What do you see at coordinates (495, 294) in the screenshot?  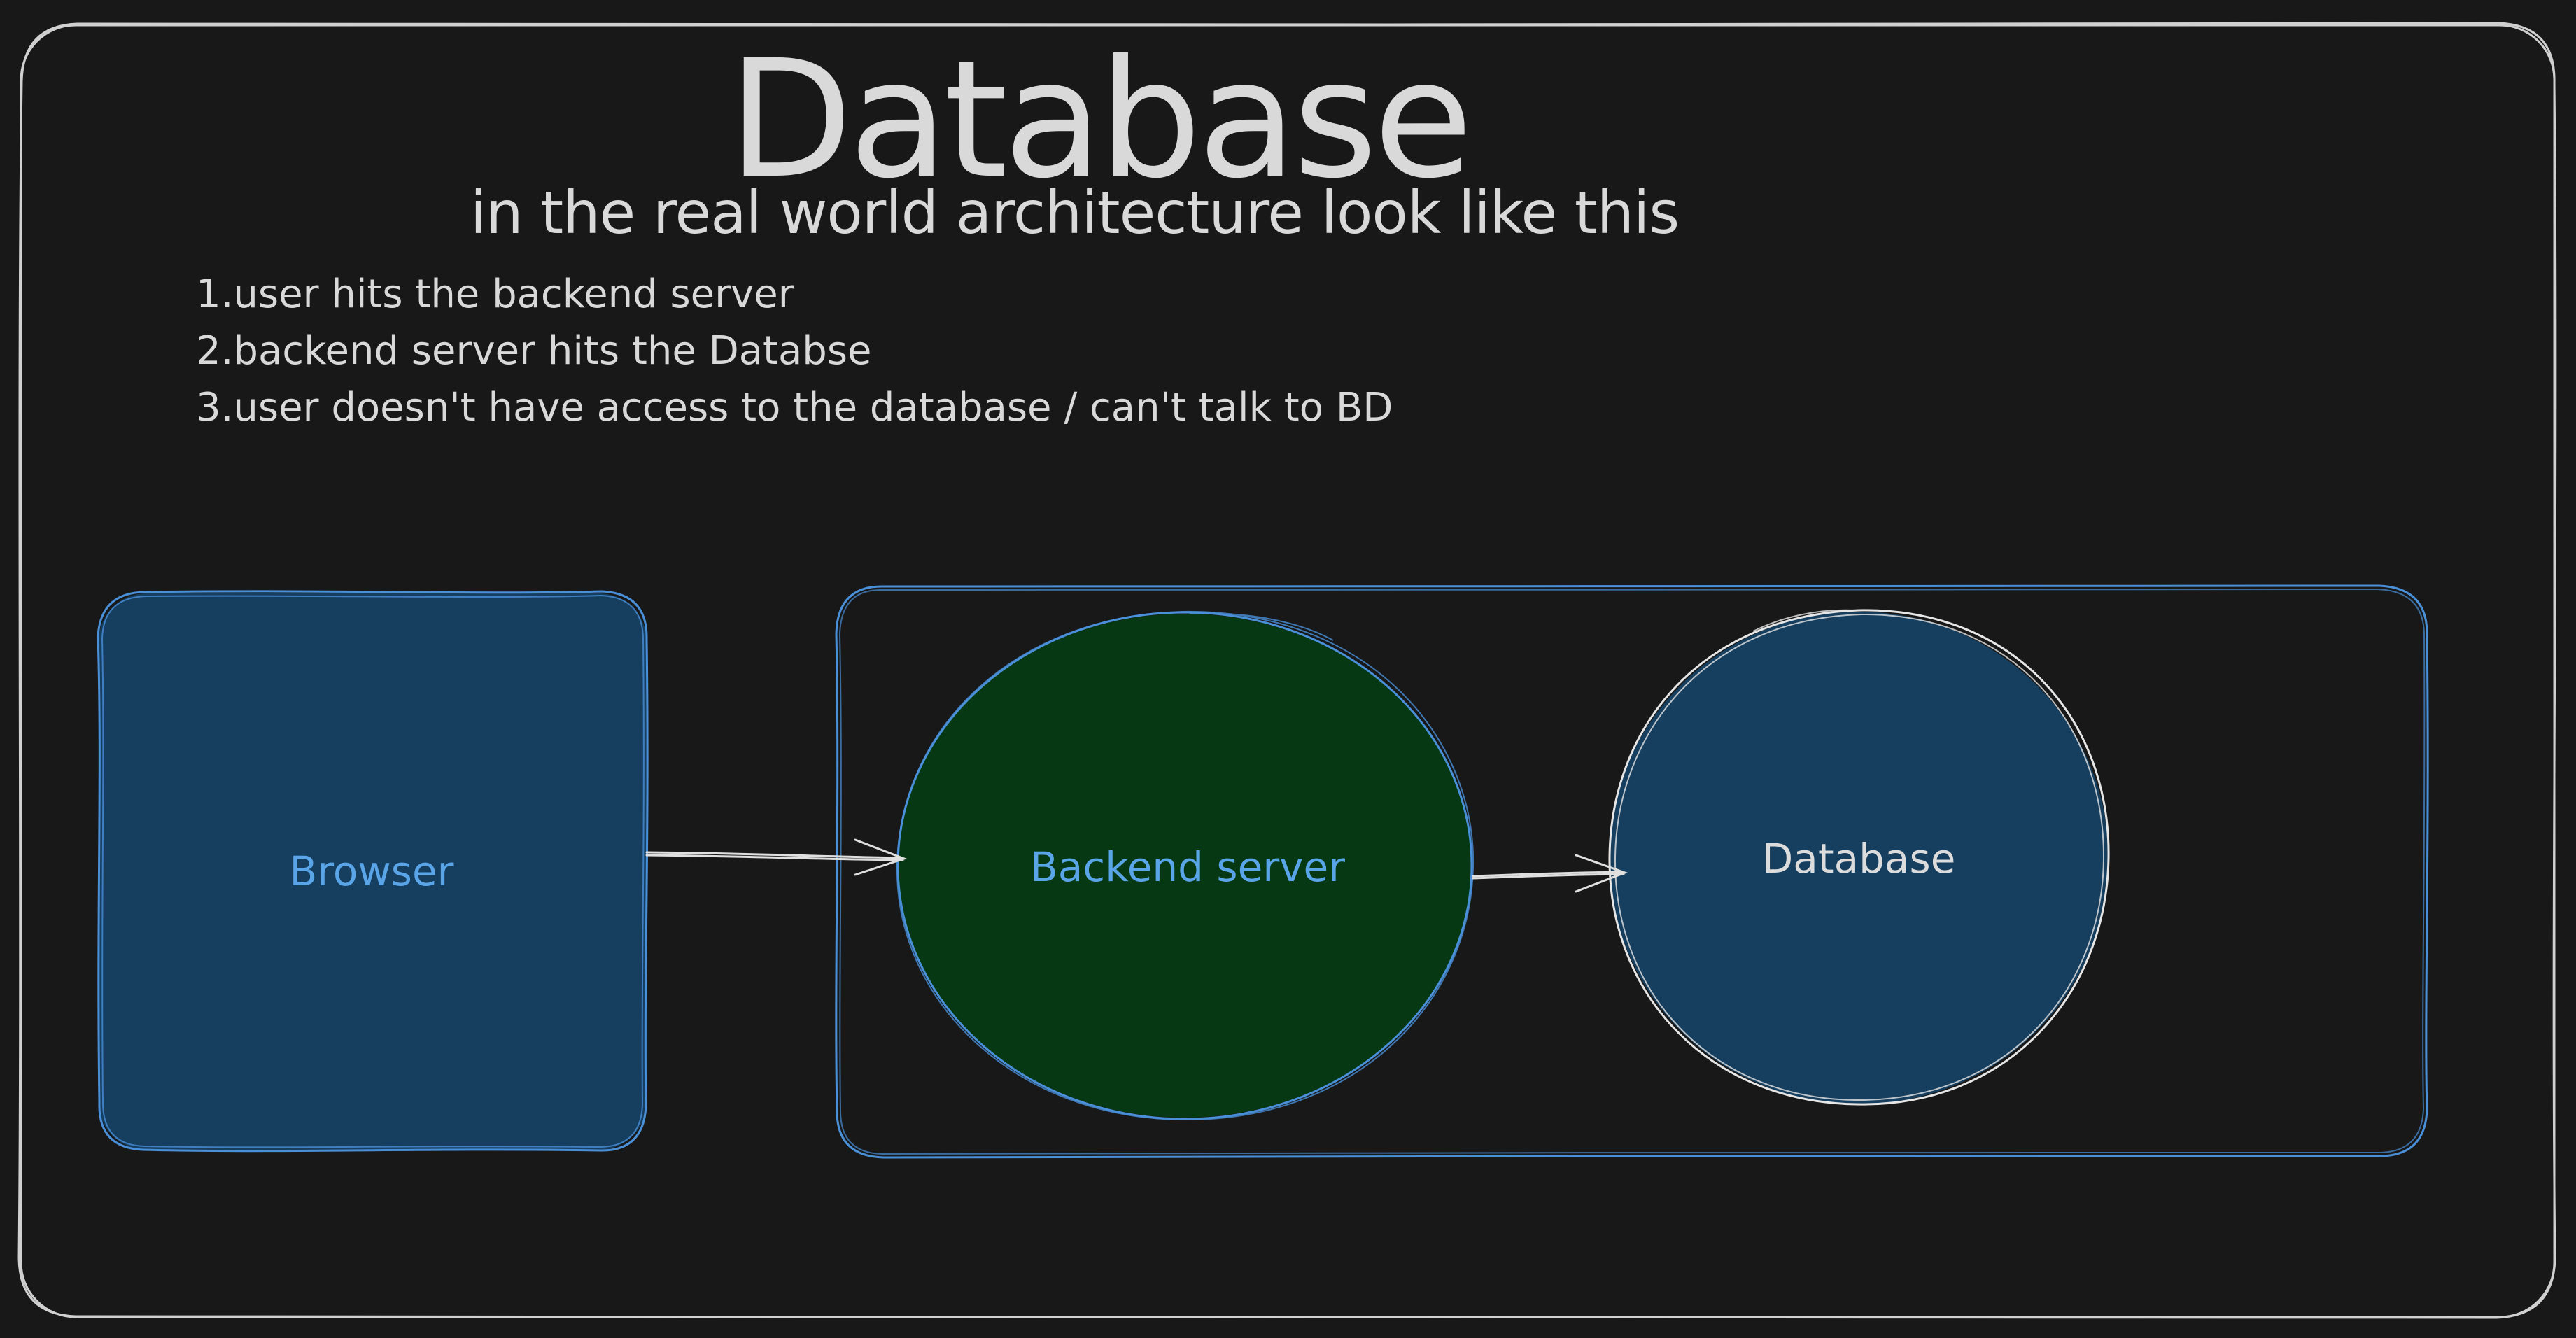 I see `note-item: 1.user hits the backend server` at bounding box center [495, 294].